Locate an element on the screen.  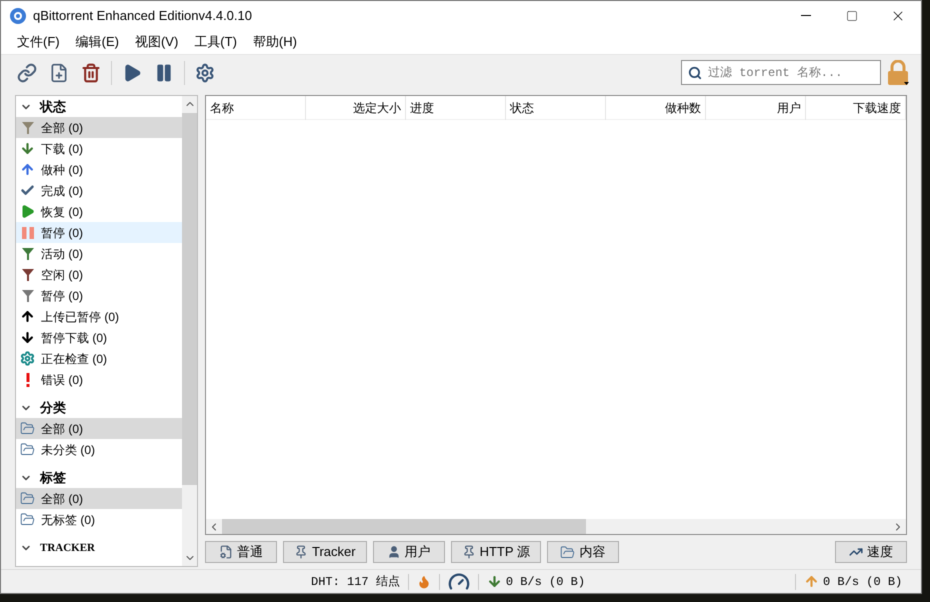
link-icon is located at coordinates (27, 72).